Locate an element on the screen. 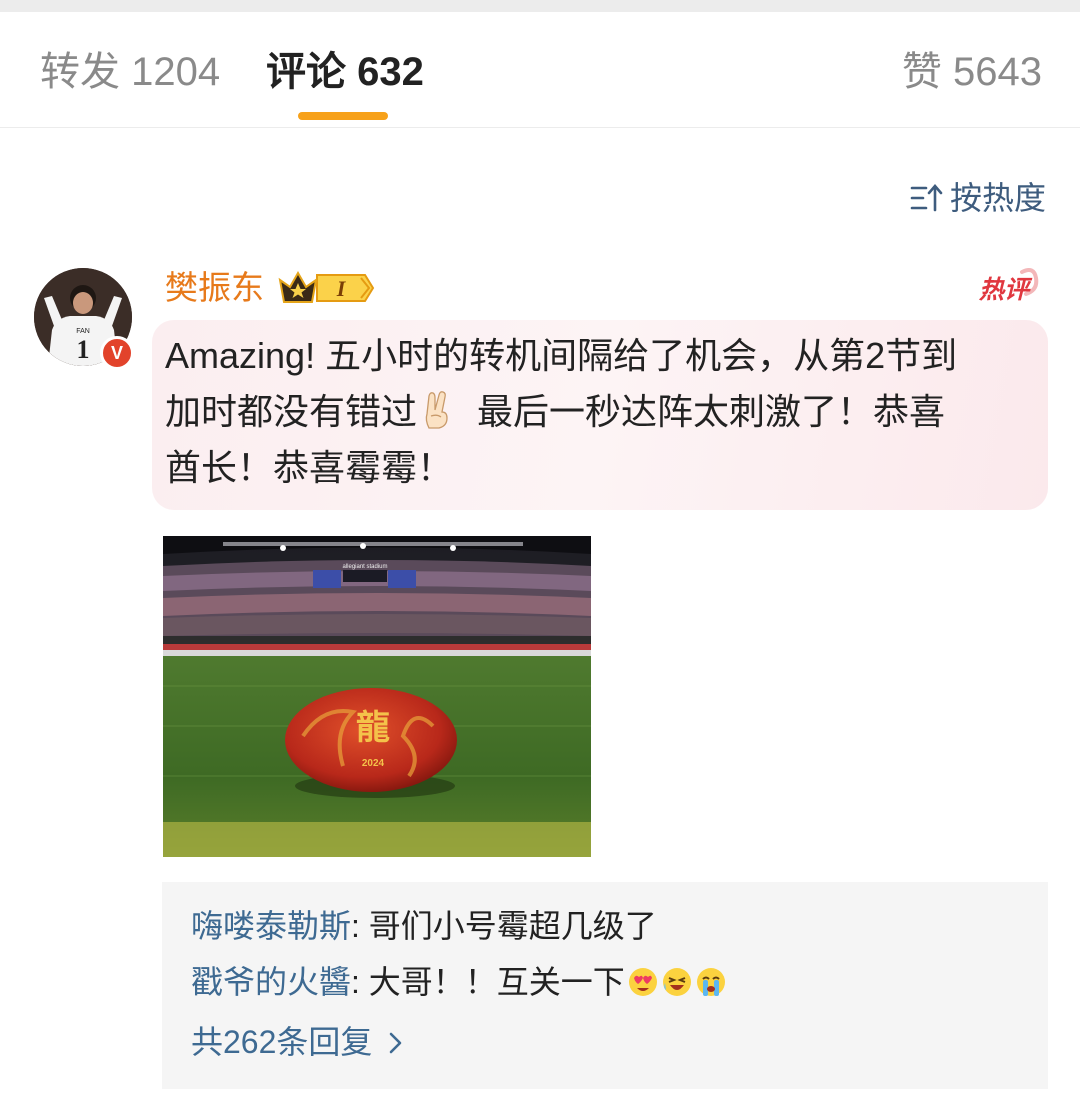  photo-stadium-label: allegiant stadium is located at coordinates (364, 567).